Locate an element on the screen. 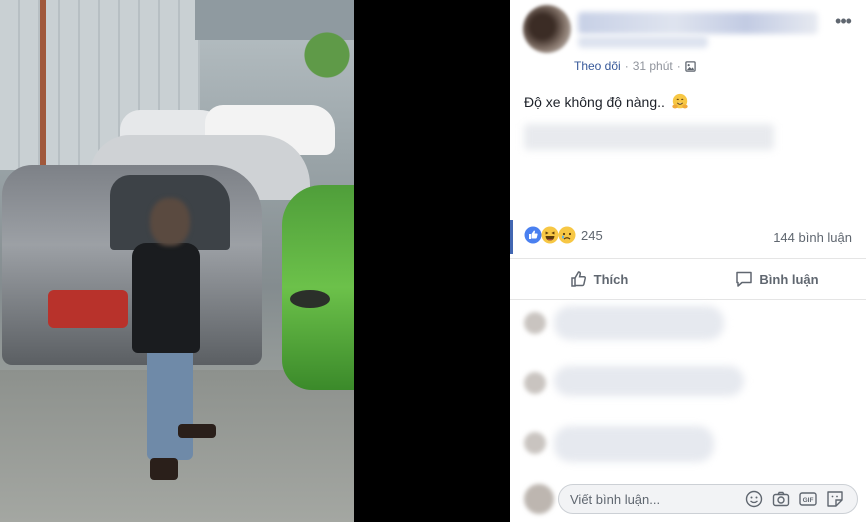 Image resolution: width=866 pixels, height=522 pixels. photo-icon is located at coordinates (690, 66).